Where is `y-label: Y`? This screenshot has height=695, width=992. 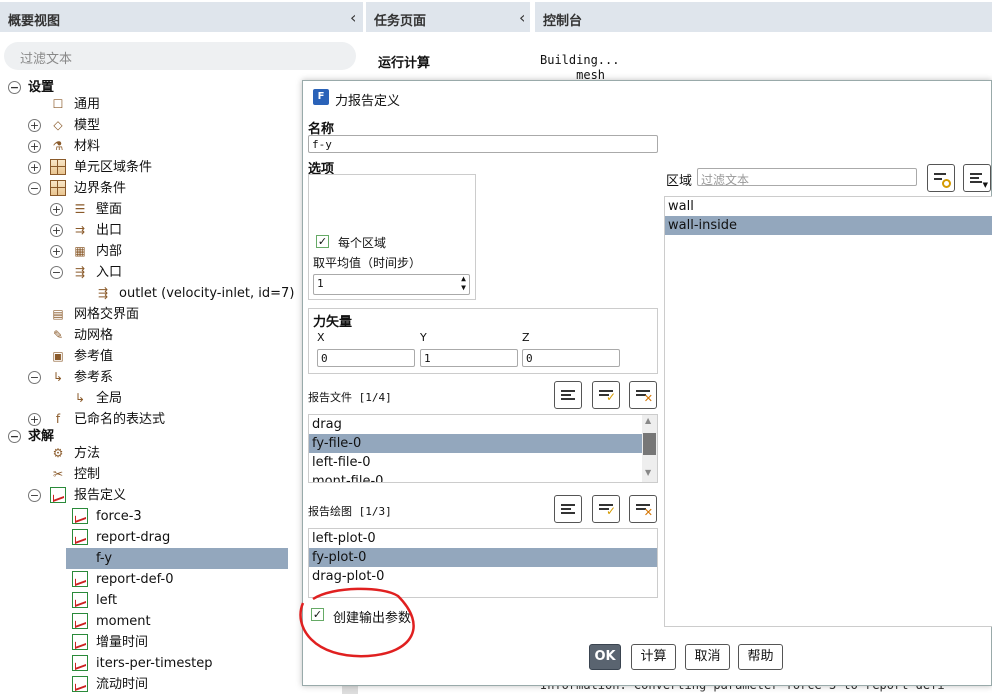
y-label: Y is located at coordinates (423, 337).